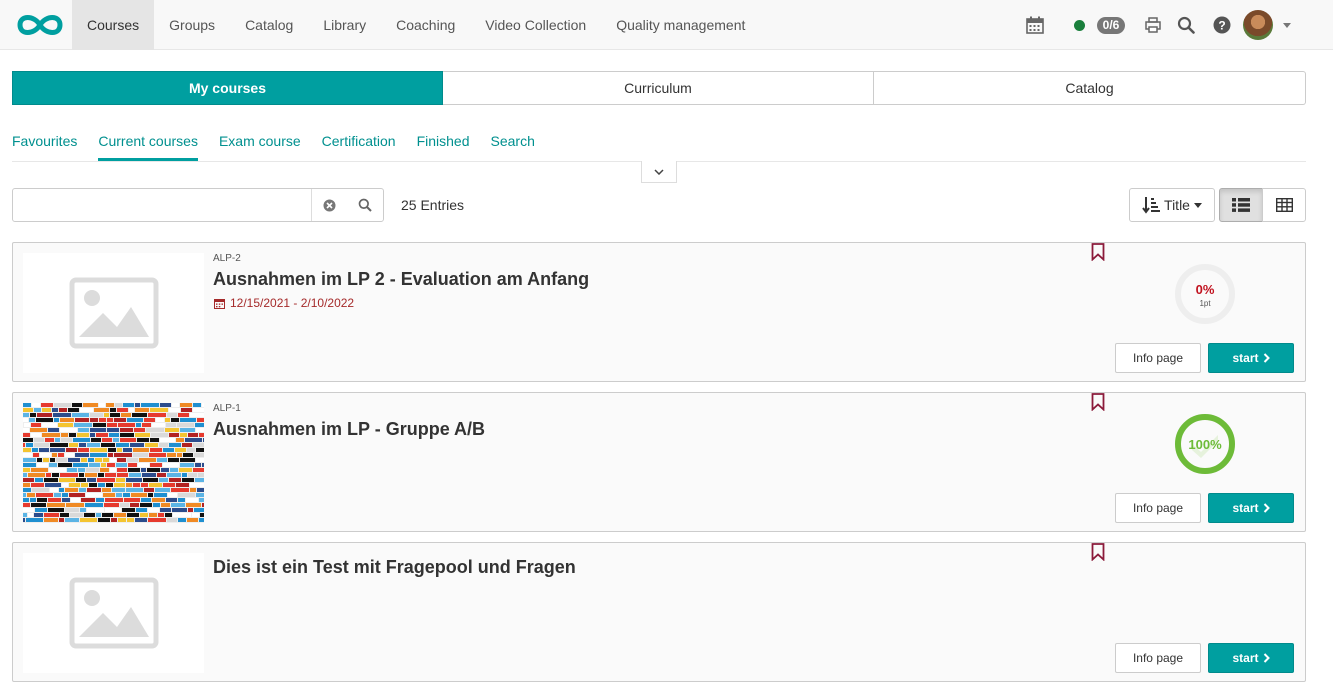 Image resolution: width=1333 pixels, height=688 pixels. I want to click on expand-filters-button, so click(659, 172).